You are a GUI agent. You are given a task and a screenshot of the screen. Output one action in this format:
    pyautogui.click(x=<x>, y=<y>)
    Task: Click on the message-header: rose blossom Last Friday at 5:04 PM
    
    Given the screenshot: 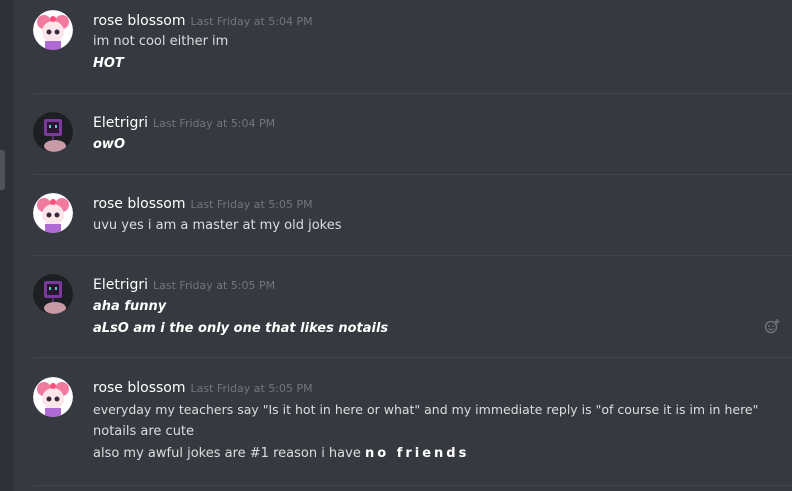 What is the action you would take?
    pyautogui.click(x=203, y=21)
    